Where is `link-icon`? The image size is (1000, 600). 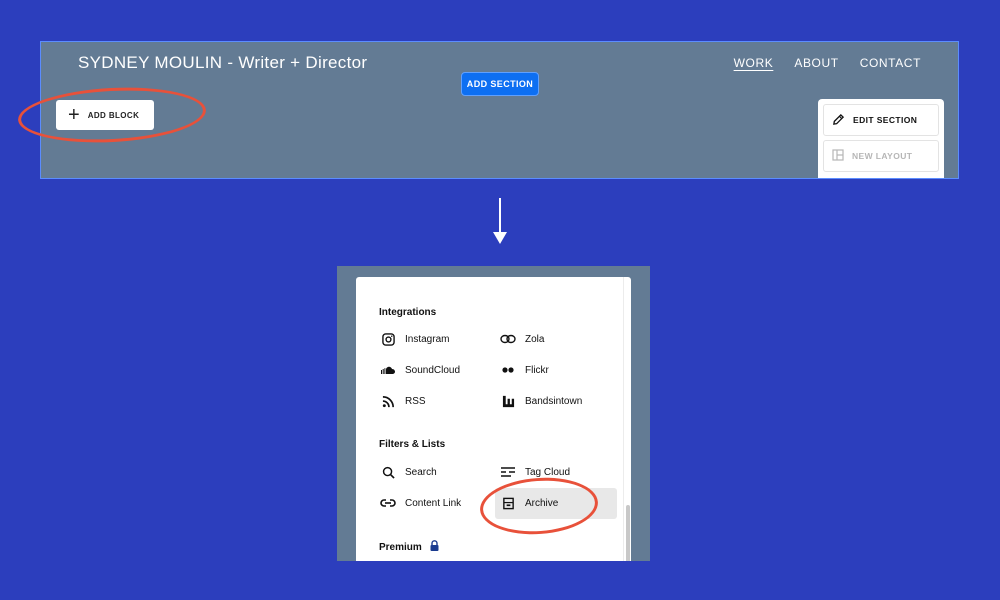
link-icon is located at coordinates (388, 503).